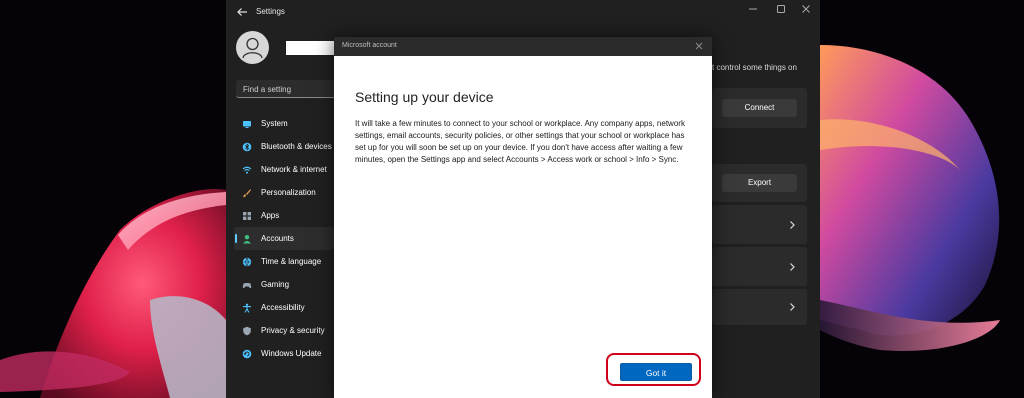 The height and width of the screenshot is (398, 1024). Describe the element at coordinates (288, 192) in the screenshot. I see `sidebar-item-label: Personalization` at that location.